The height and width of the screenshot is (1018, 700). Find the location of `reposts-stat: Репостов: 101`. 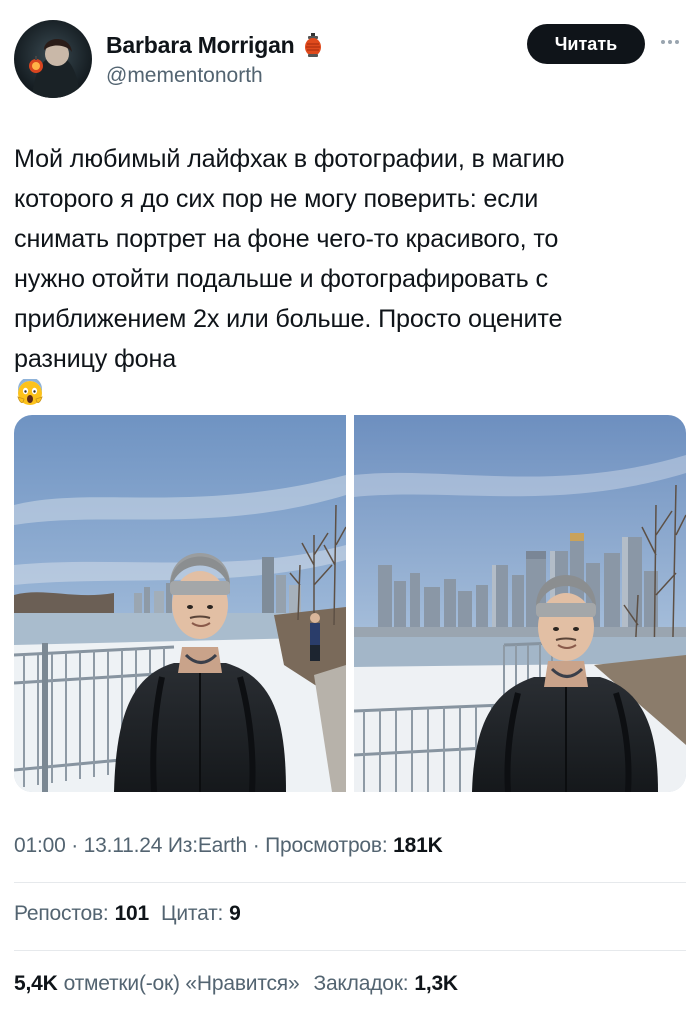

reposts-stat: Репостов: 101 is located at coordinates (81, 914).